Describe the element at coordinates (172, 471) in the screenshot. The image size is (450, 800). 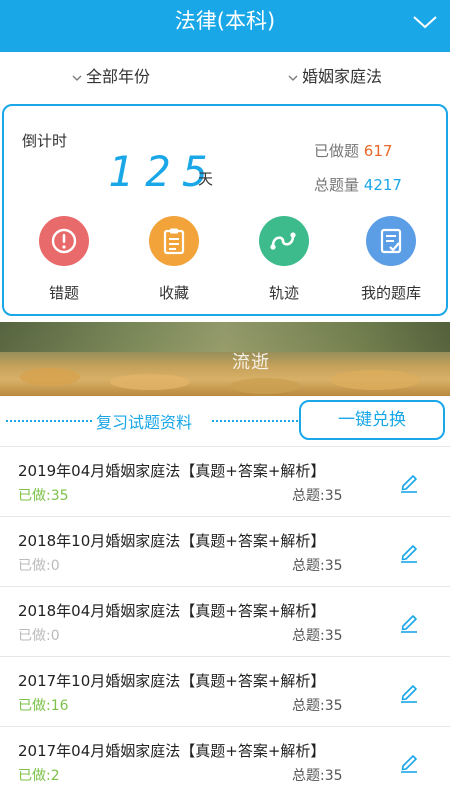
I see `paper-title: 2019年04月婚姻家庭法【真题+答案+解析】` at that location.